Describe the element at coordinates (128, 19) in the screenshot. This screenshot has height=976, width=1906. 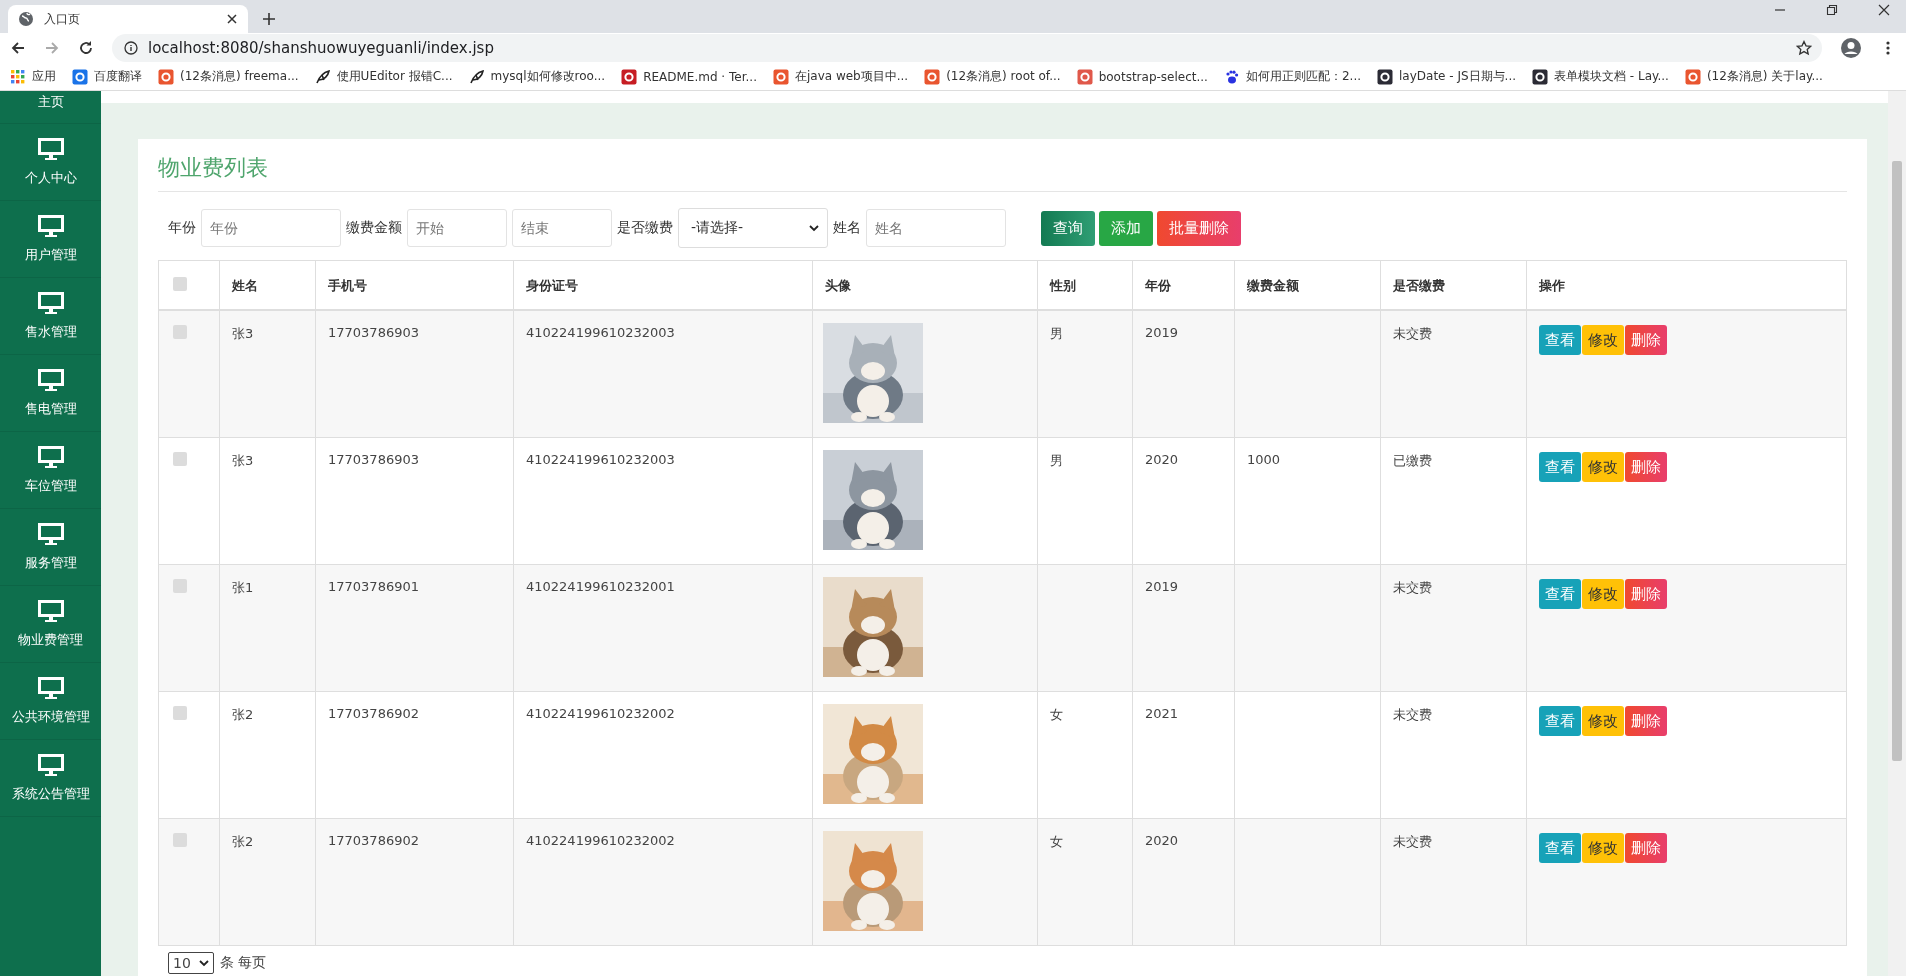
I see `browser-tab: 入口页` at that location.